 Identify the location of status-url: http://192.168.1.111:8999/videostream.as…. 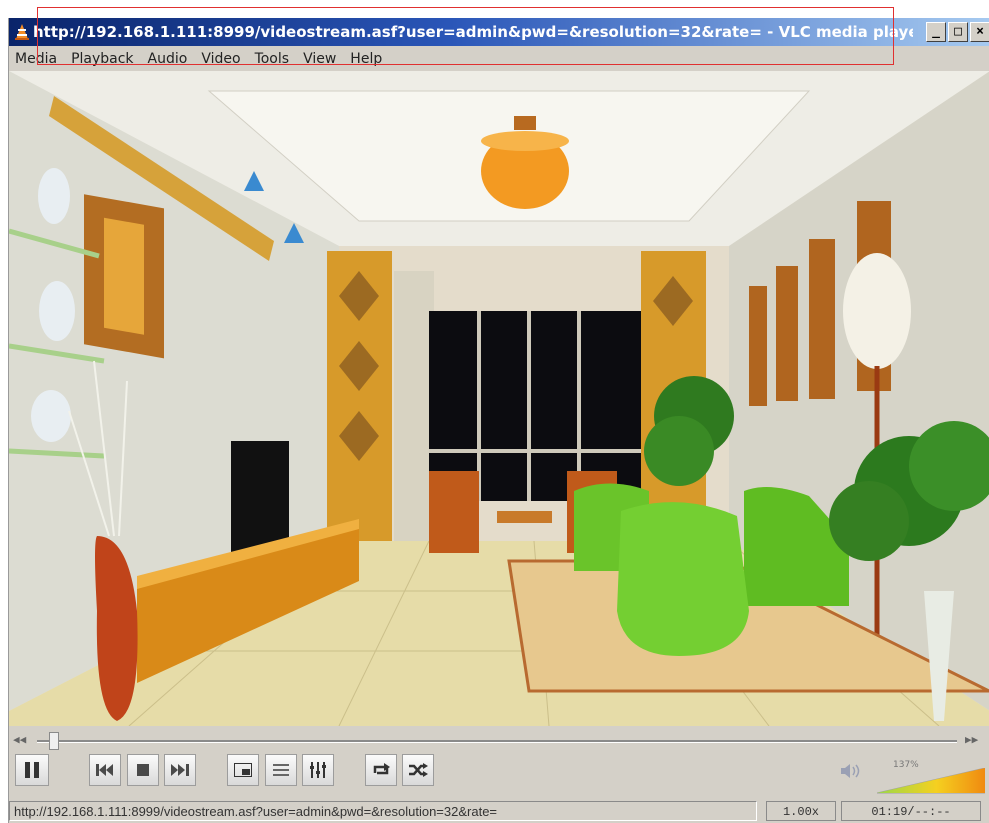
(383, 811).